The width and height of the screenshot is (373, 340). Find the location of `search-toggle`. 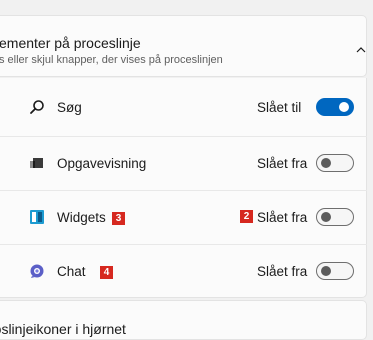

search-toggle is located at coordinates (335, 107).